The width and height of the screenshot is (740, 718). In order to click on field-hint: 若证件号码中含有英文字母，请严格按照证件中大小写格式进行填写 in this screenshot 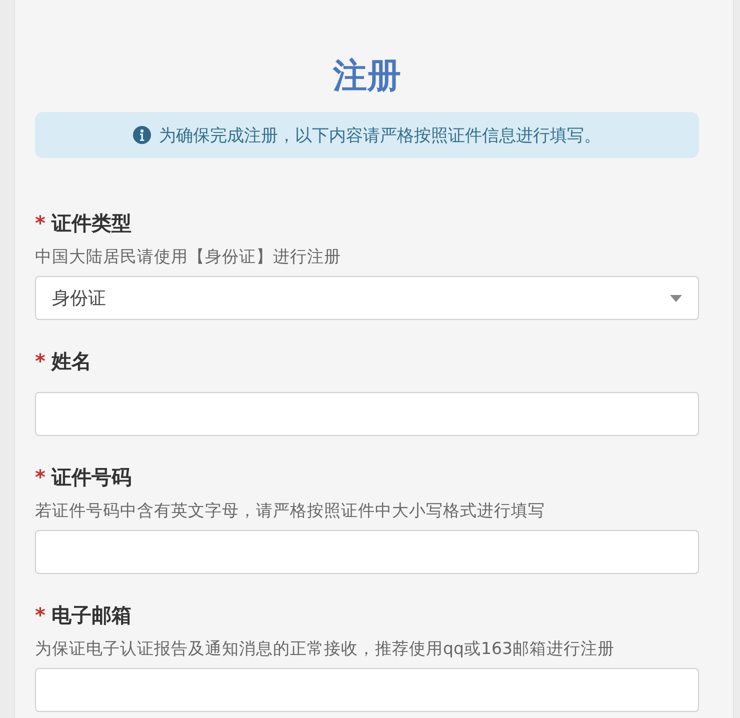, I will do `click(290, 511)`.